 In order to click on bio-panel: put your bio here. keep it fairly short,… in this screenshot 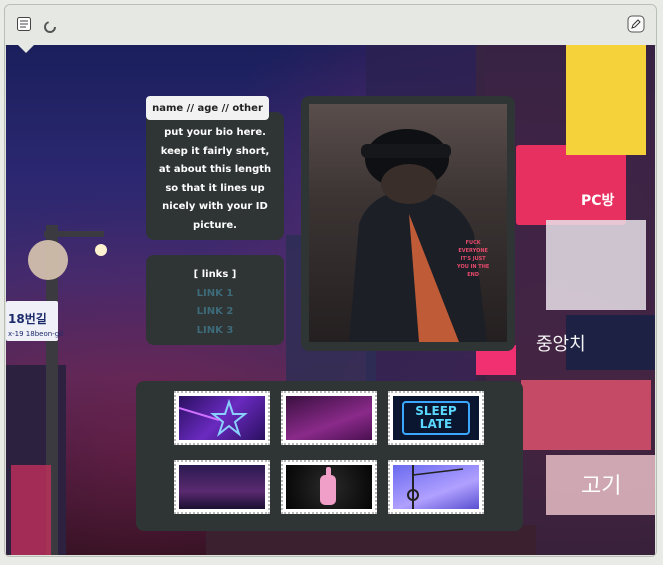, I will do `click(215, 176)`.